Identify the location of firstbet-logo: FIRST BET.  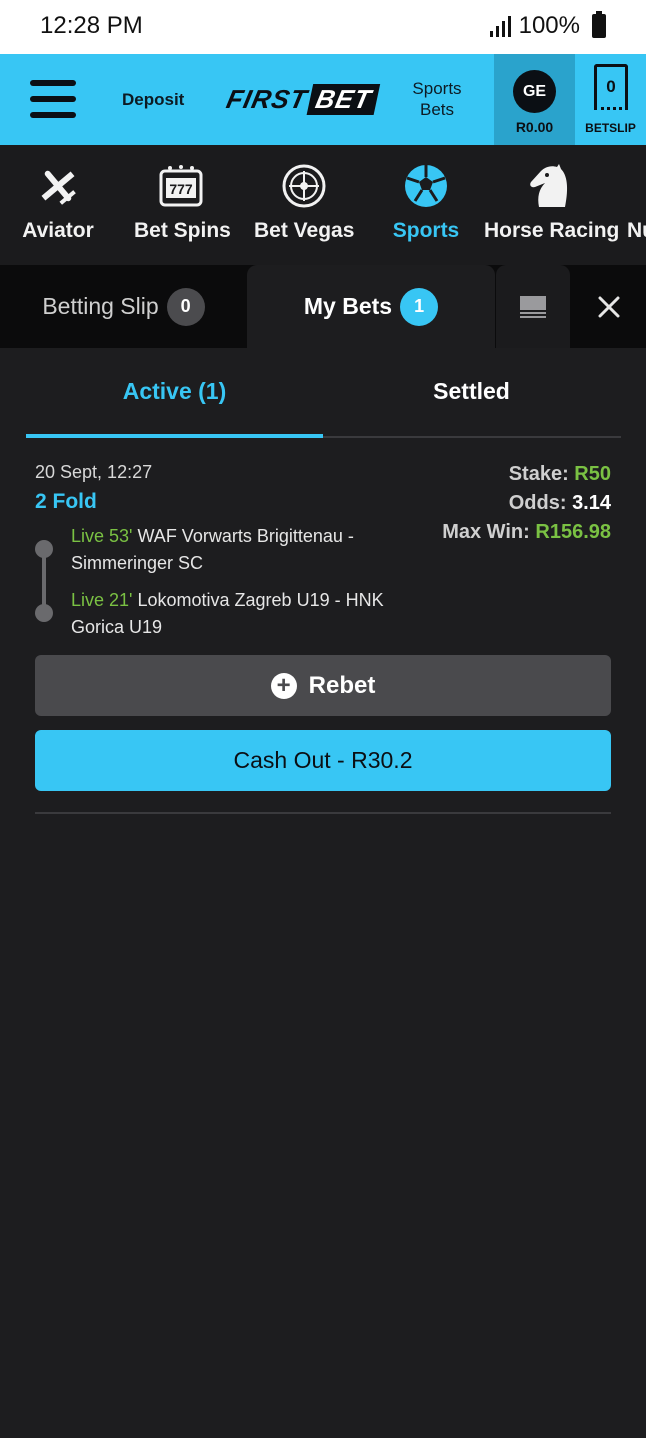
(302, 99).